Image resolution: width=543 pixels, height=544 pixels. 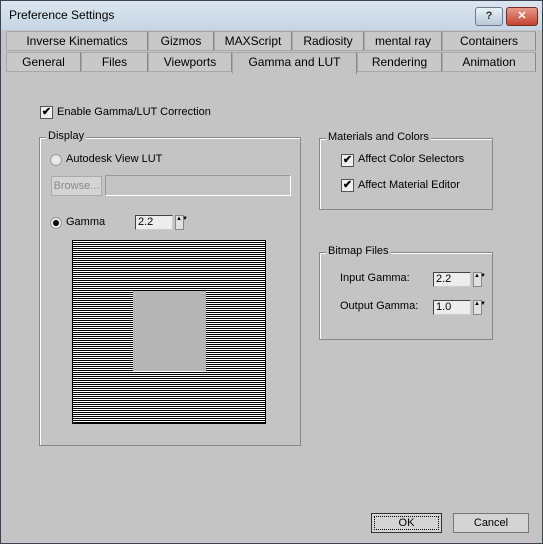 What do you see at coordinates (379, 306) in the screenshot?
I see `output-gamma-label: Output Gamma:` at bounding box center [379, 306].